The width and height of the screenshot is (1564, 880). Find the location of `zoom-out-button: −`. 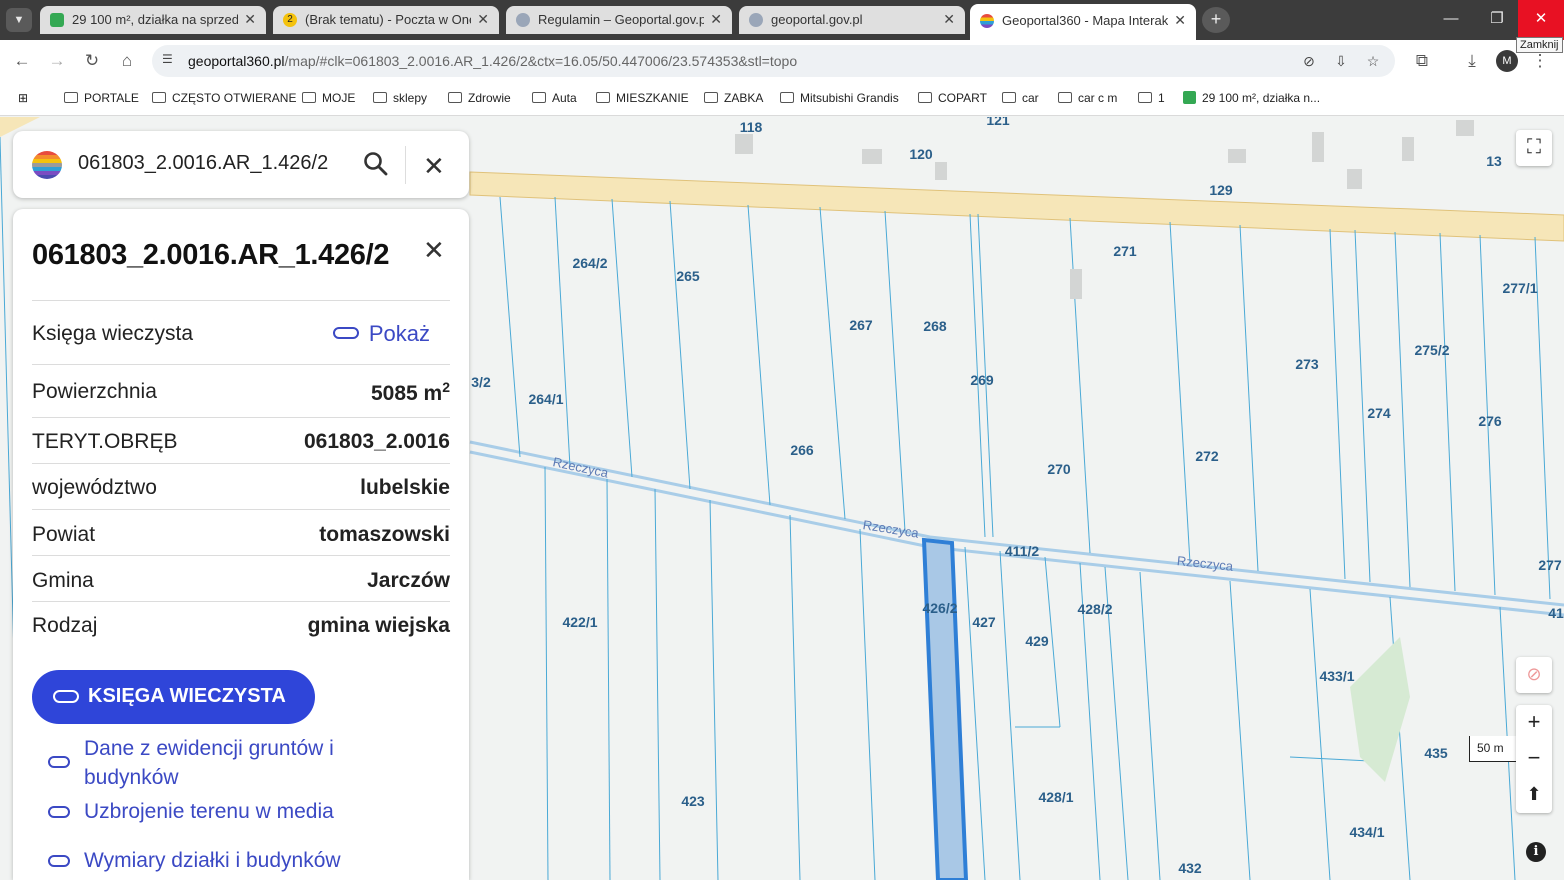

zoom-out-button: − is located at coordinates (1534, 759).